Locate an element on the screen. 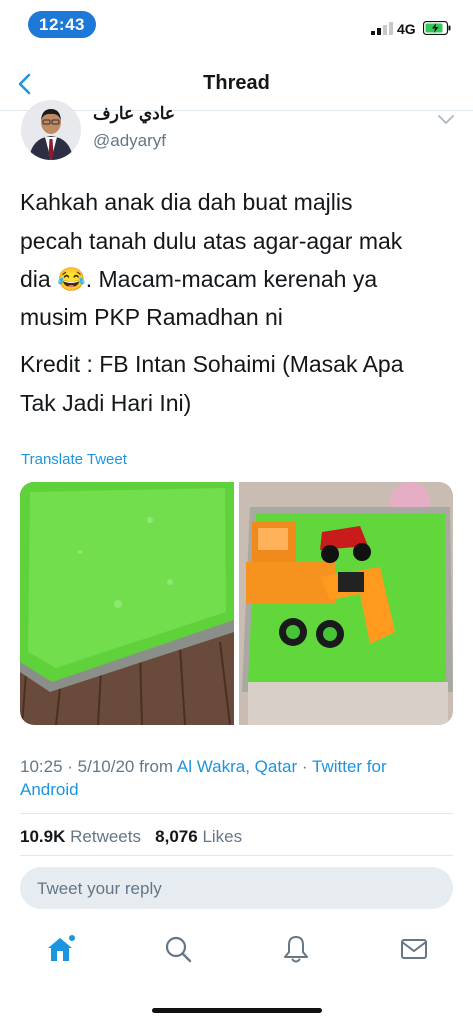 Image resolution: width=473 pixels, height=1024 pixels. battery-icon is located at coordinates (437, 28).